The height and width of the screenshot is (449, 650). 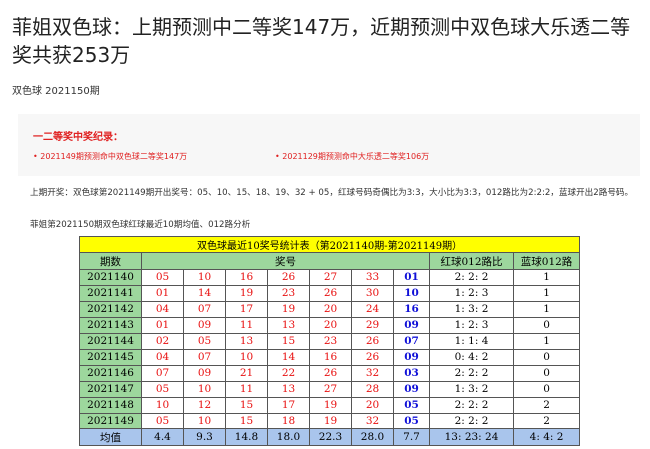 What do you see at coordinates (288, 421) in the screenshot?
I see `red-ball-cell: 18` at bounding box center [288, 421].